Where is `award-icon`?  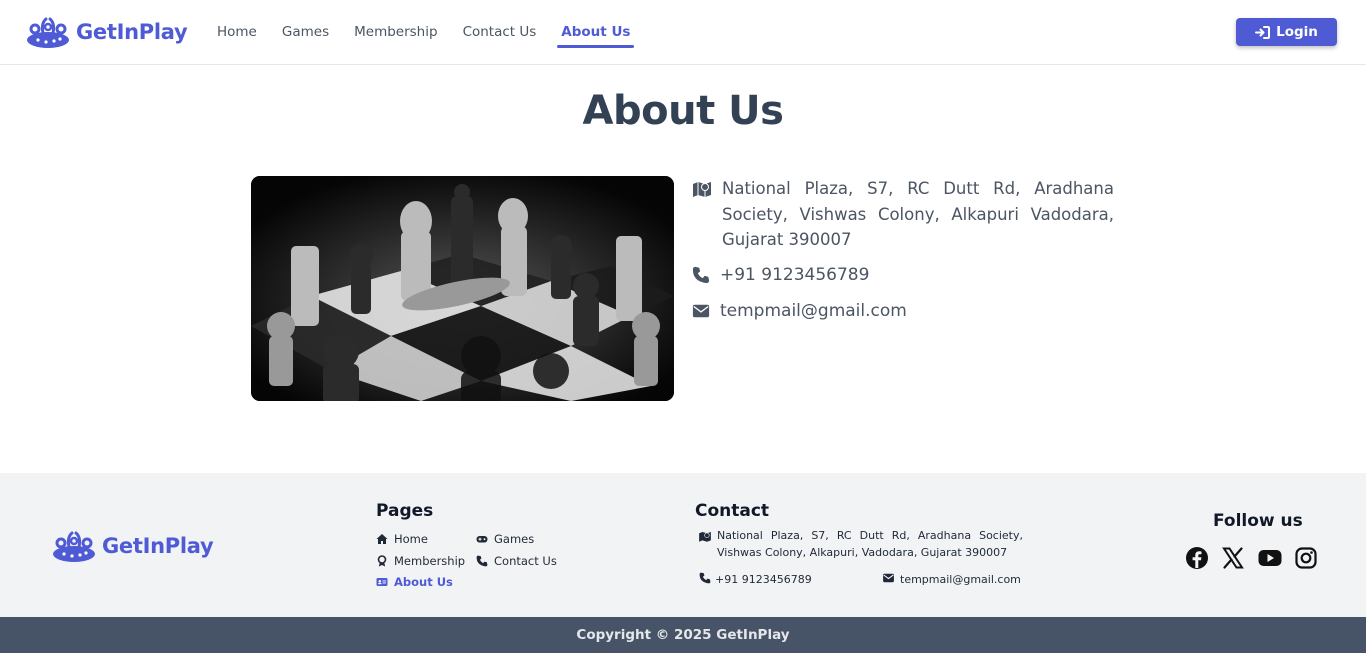 award-icon is located at coordinates (382, 561).